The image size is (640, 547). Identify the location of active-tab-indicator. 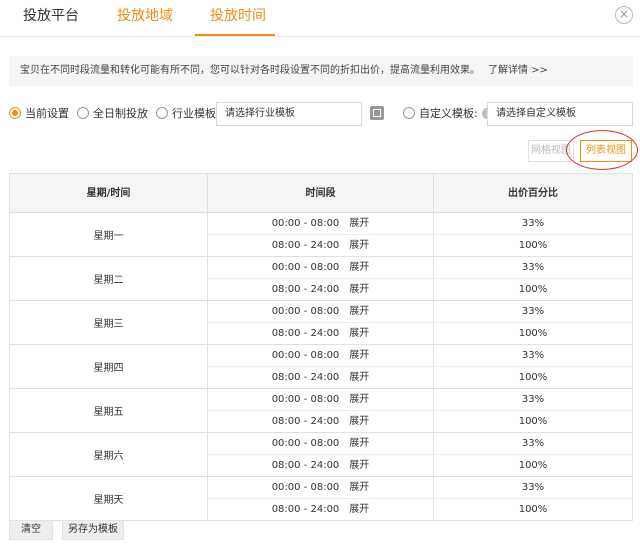
(235, 35).